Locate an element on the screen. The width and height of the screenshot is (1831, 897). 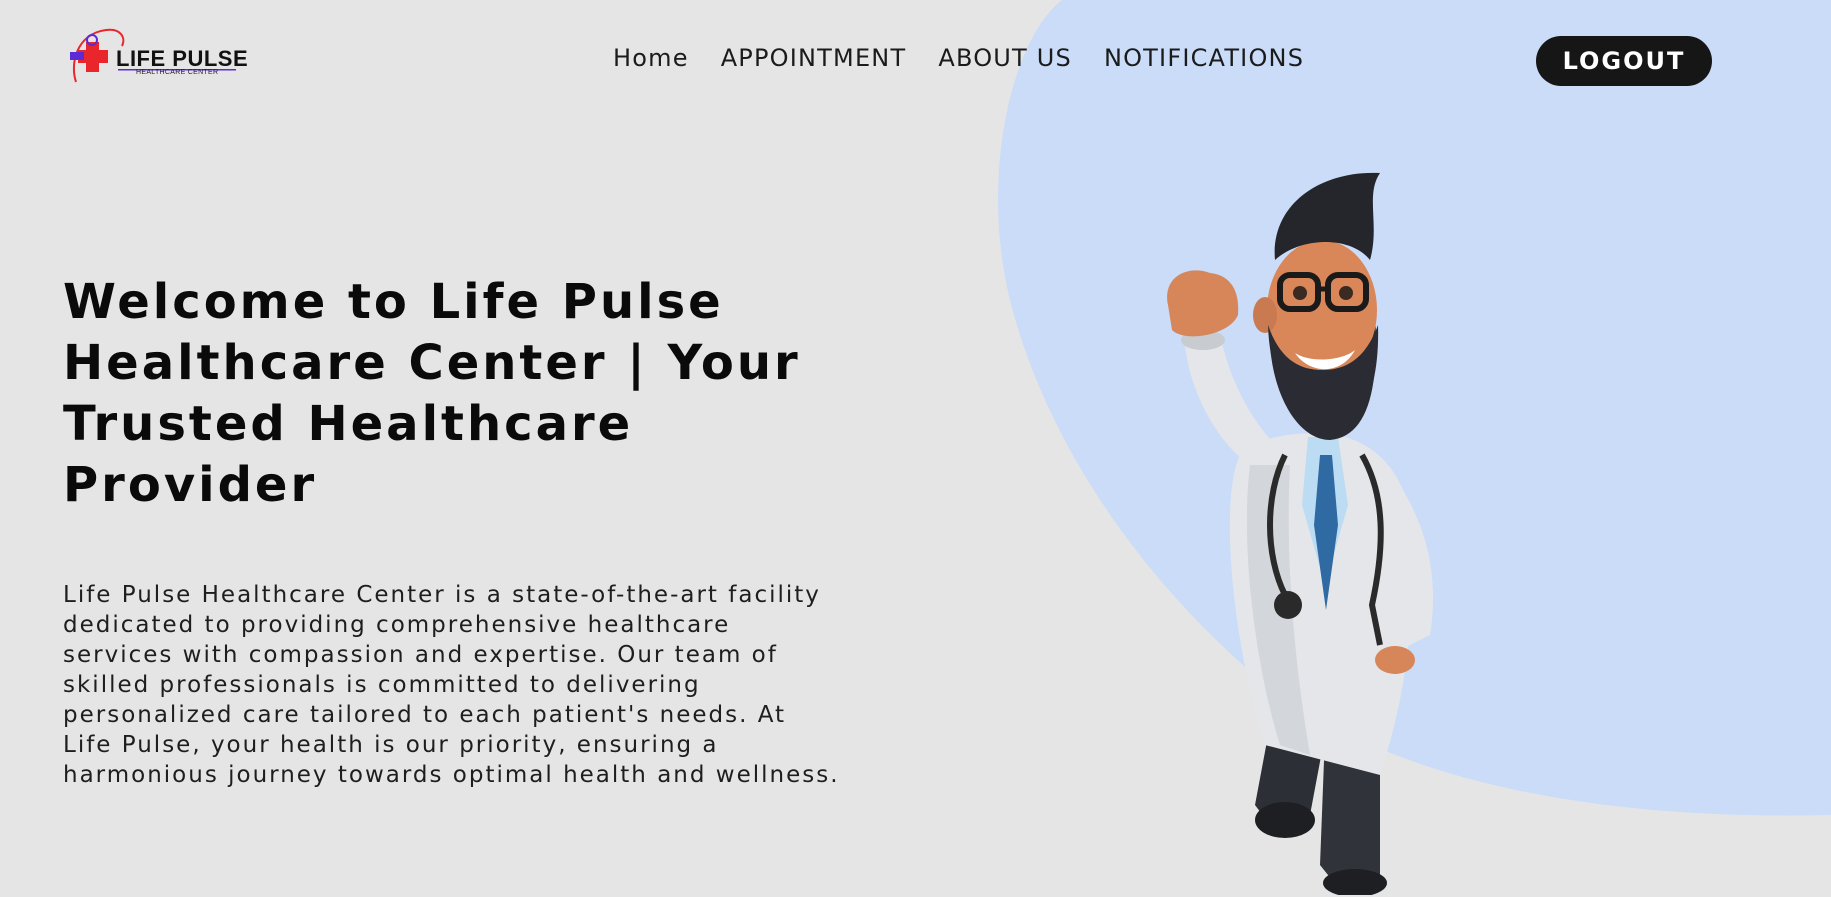
main-nav: Home APPOINTMENT ABOUT US NOTIFICATIONS is located at coordinates (958, 58).